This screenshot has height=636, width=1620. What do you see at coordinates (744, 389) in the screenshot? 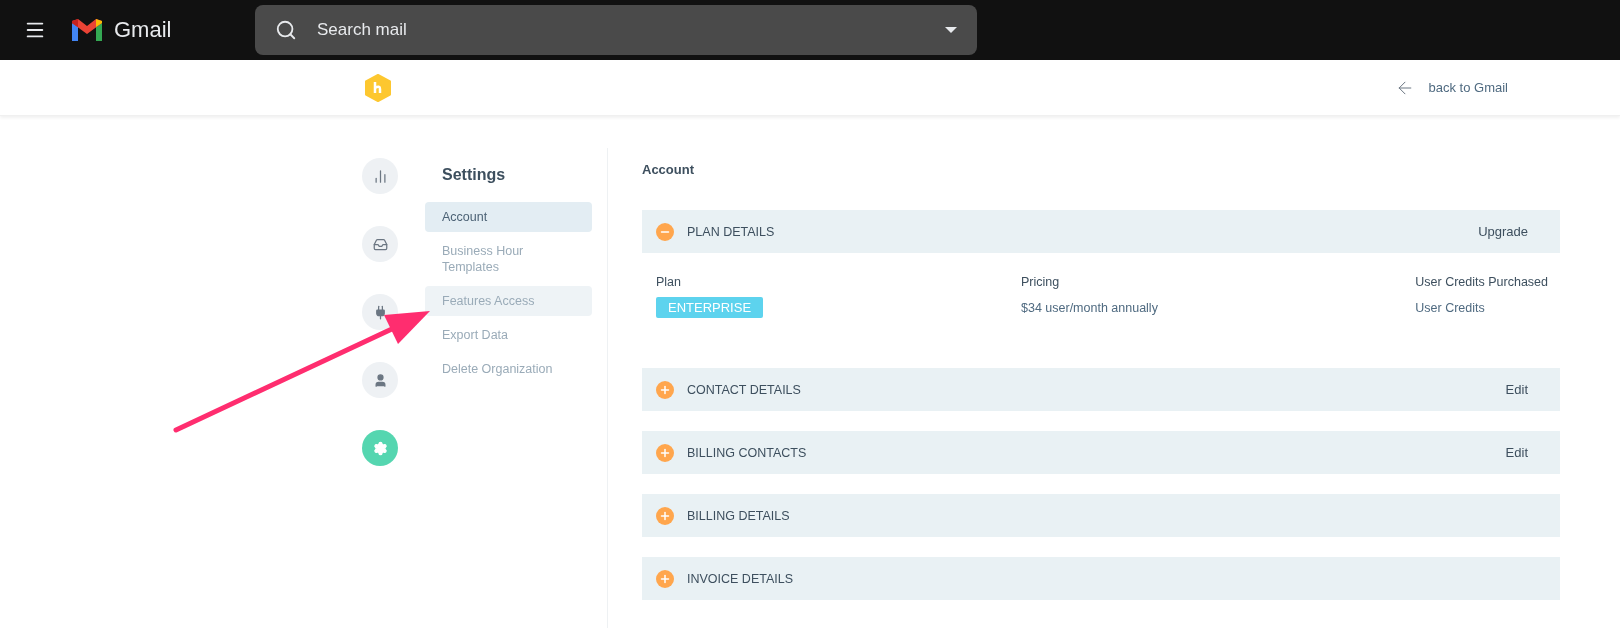
I see `section-title: CONTACT DETAILS` at bounding box center [744, 389].